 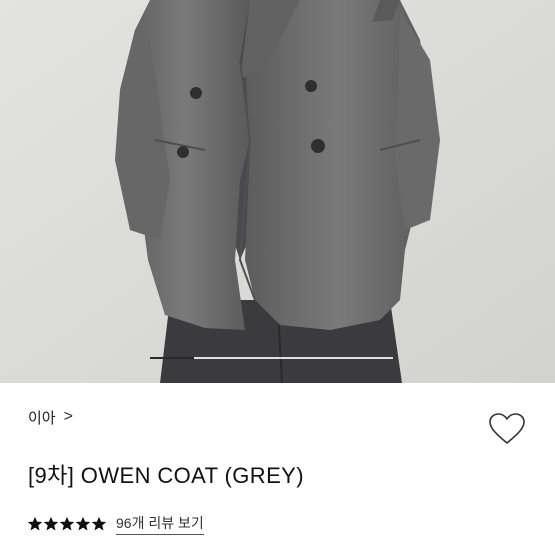 I want to click on review-link: 96개 리뷰 보기, so click(x=160, y=524).